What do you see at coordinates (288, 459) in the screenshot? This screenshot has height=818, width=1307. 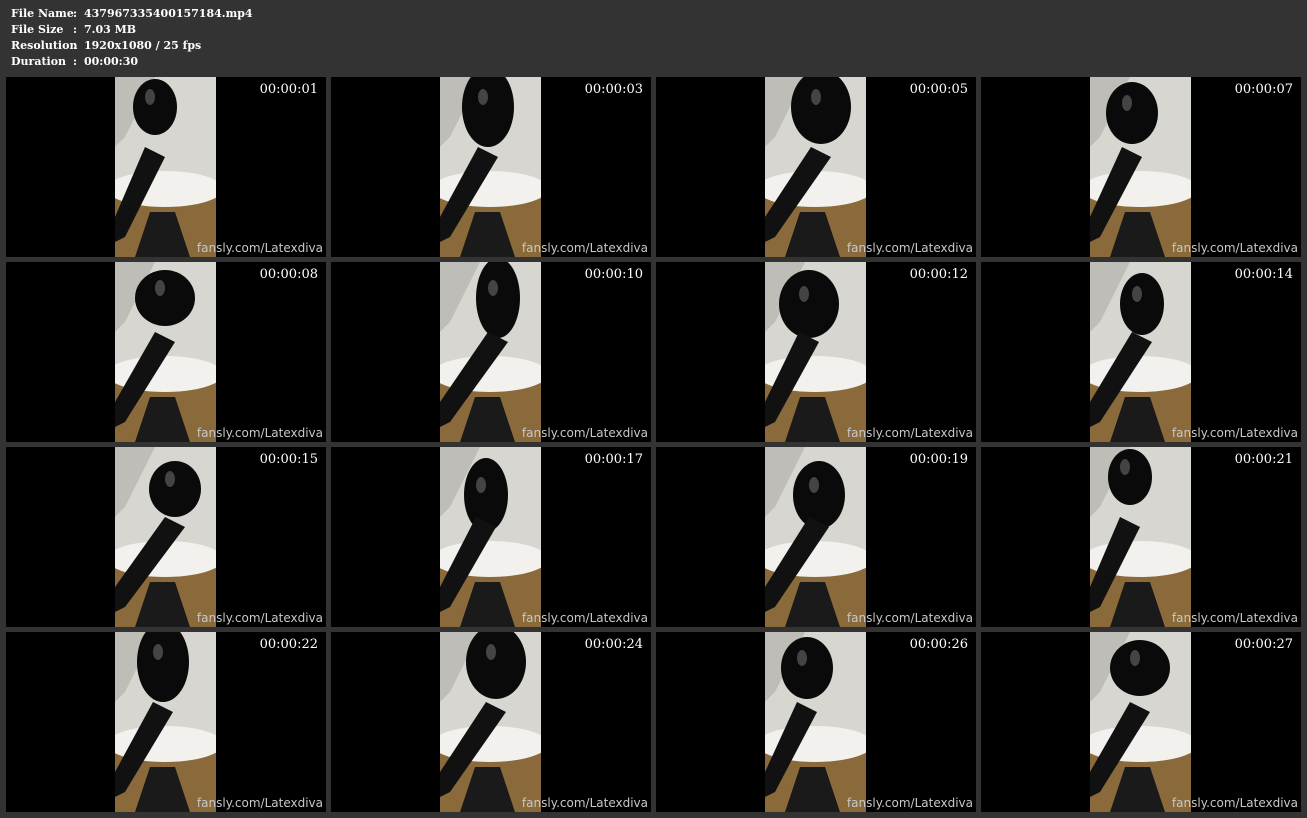 I see `thumbnail-timestamp: 00:00:15` at bounding box center [288, 459].